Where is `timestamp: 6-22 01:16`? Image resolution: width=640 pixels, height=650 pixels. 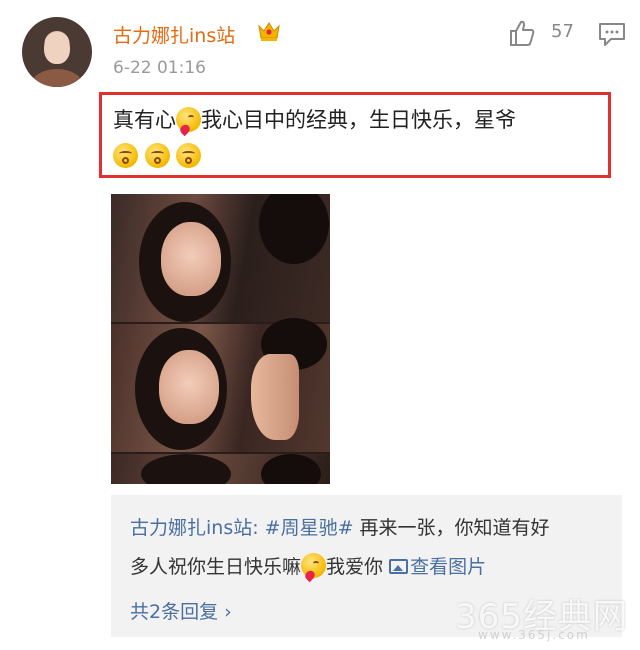
timestamp: 6-22 01:16 is located at coordinates (159, 68).